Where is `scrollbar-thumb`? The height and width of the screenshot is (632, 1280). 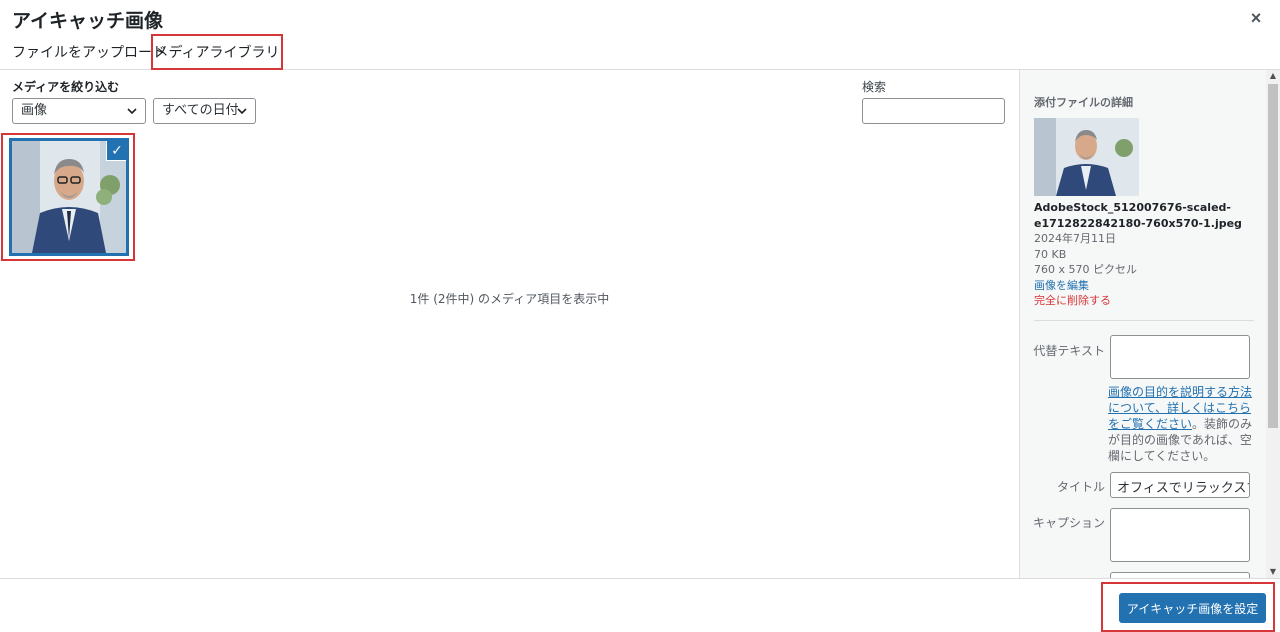
scrollbar-thumb is located at coordinates (1273, 256).